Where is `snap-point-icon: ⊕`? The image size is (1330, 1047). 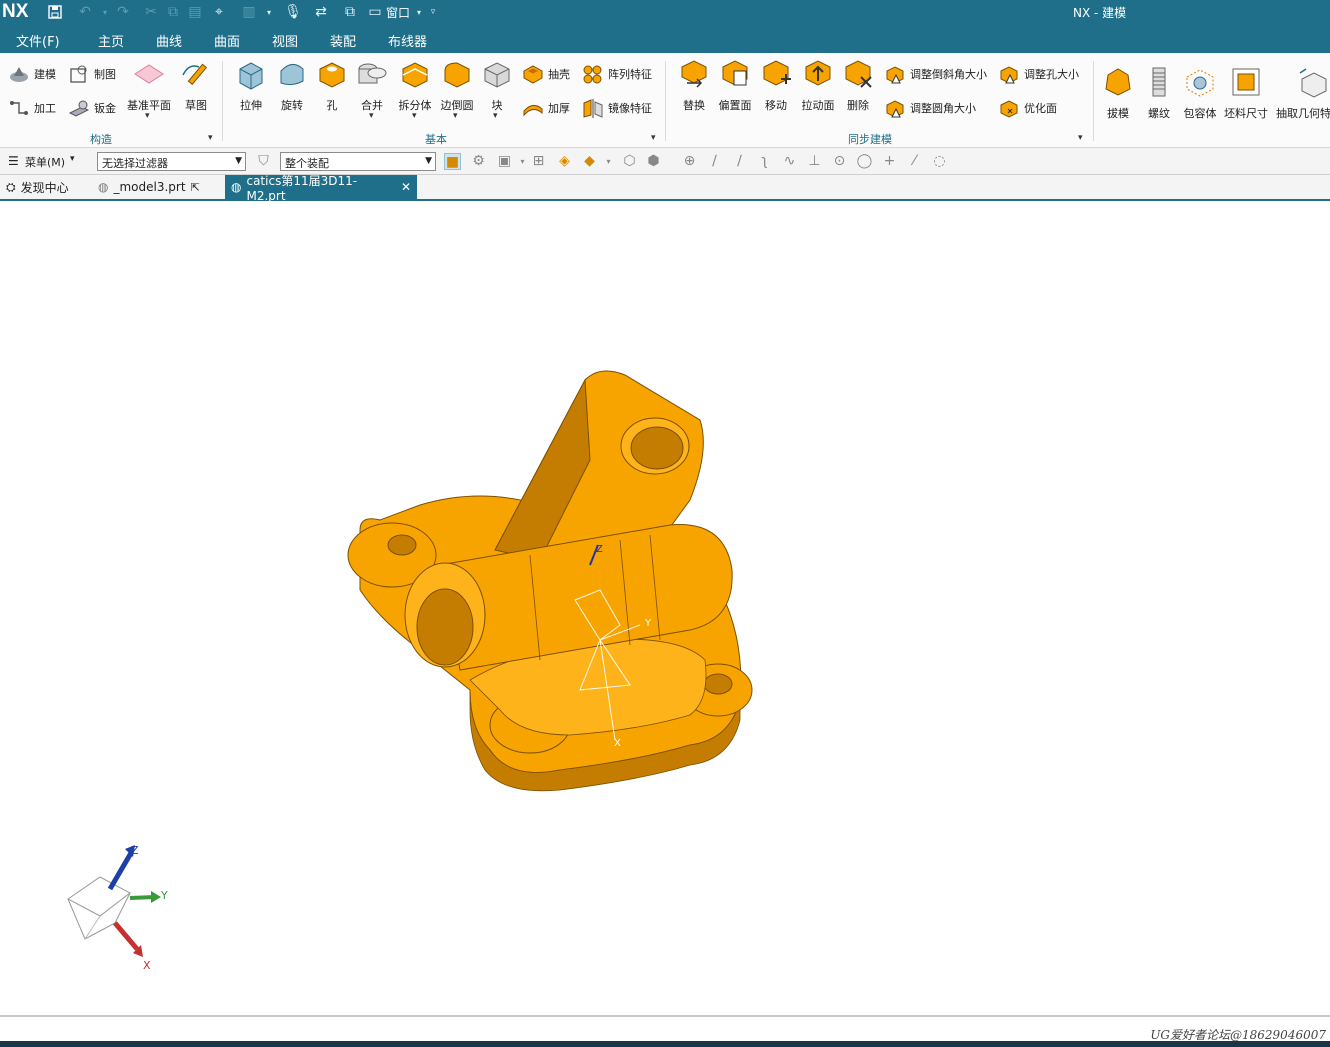
snap-point-icon: ⊕ is located at coordinates (689, 161).